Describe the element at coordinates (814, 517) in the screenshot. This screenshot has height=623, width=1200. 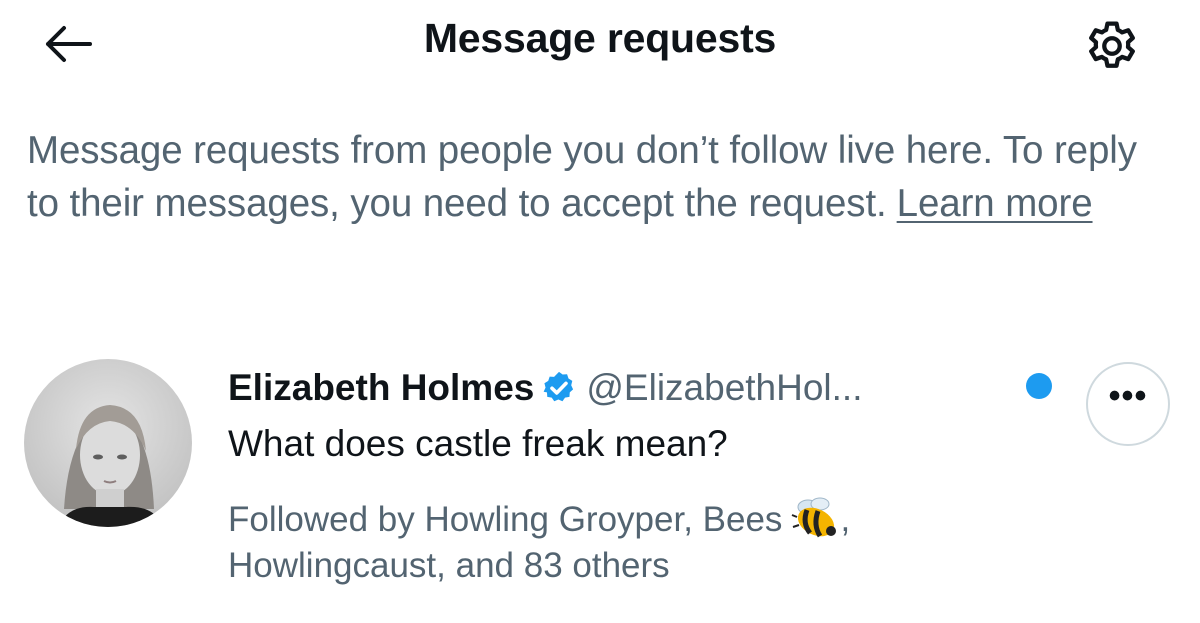
I see `bee-emoji-icon` at that location.